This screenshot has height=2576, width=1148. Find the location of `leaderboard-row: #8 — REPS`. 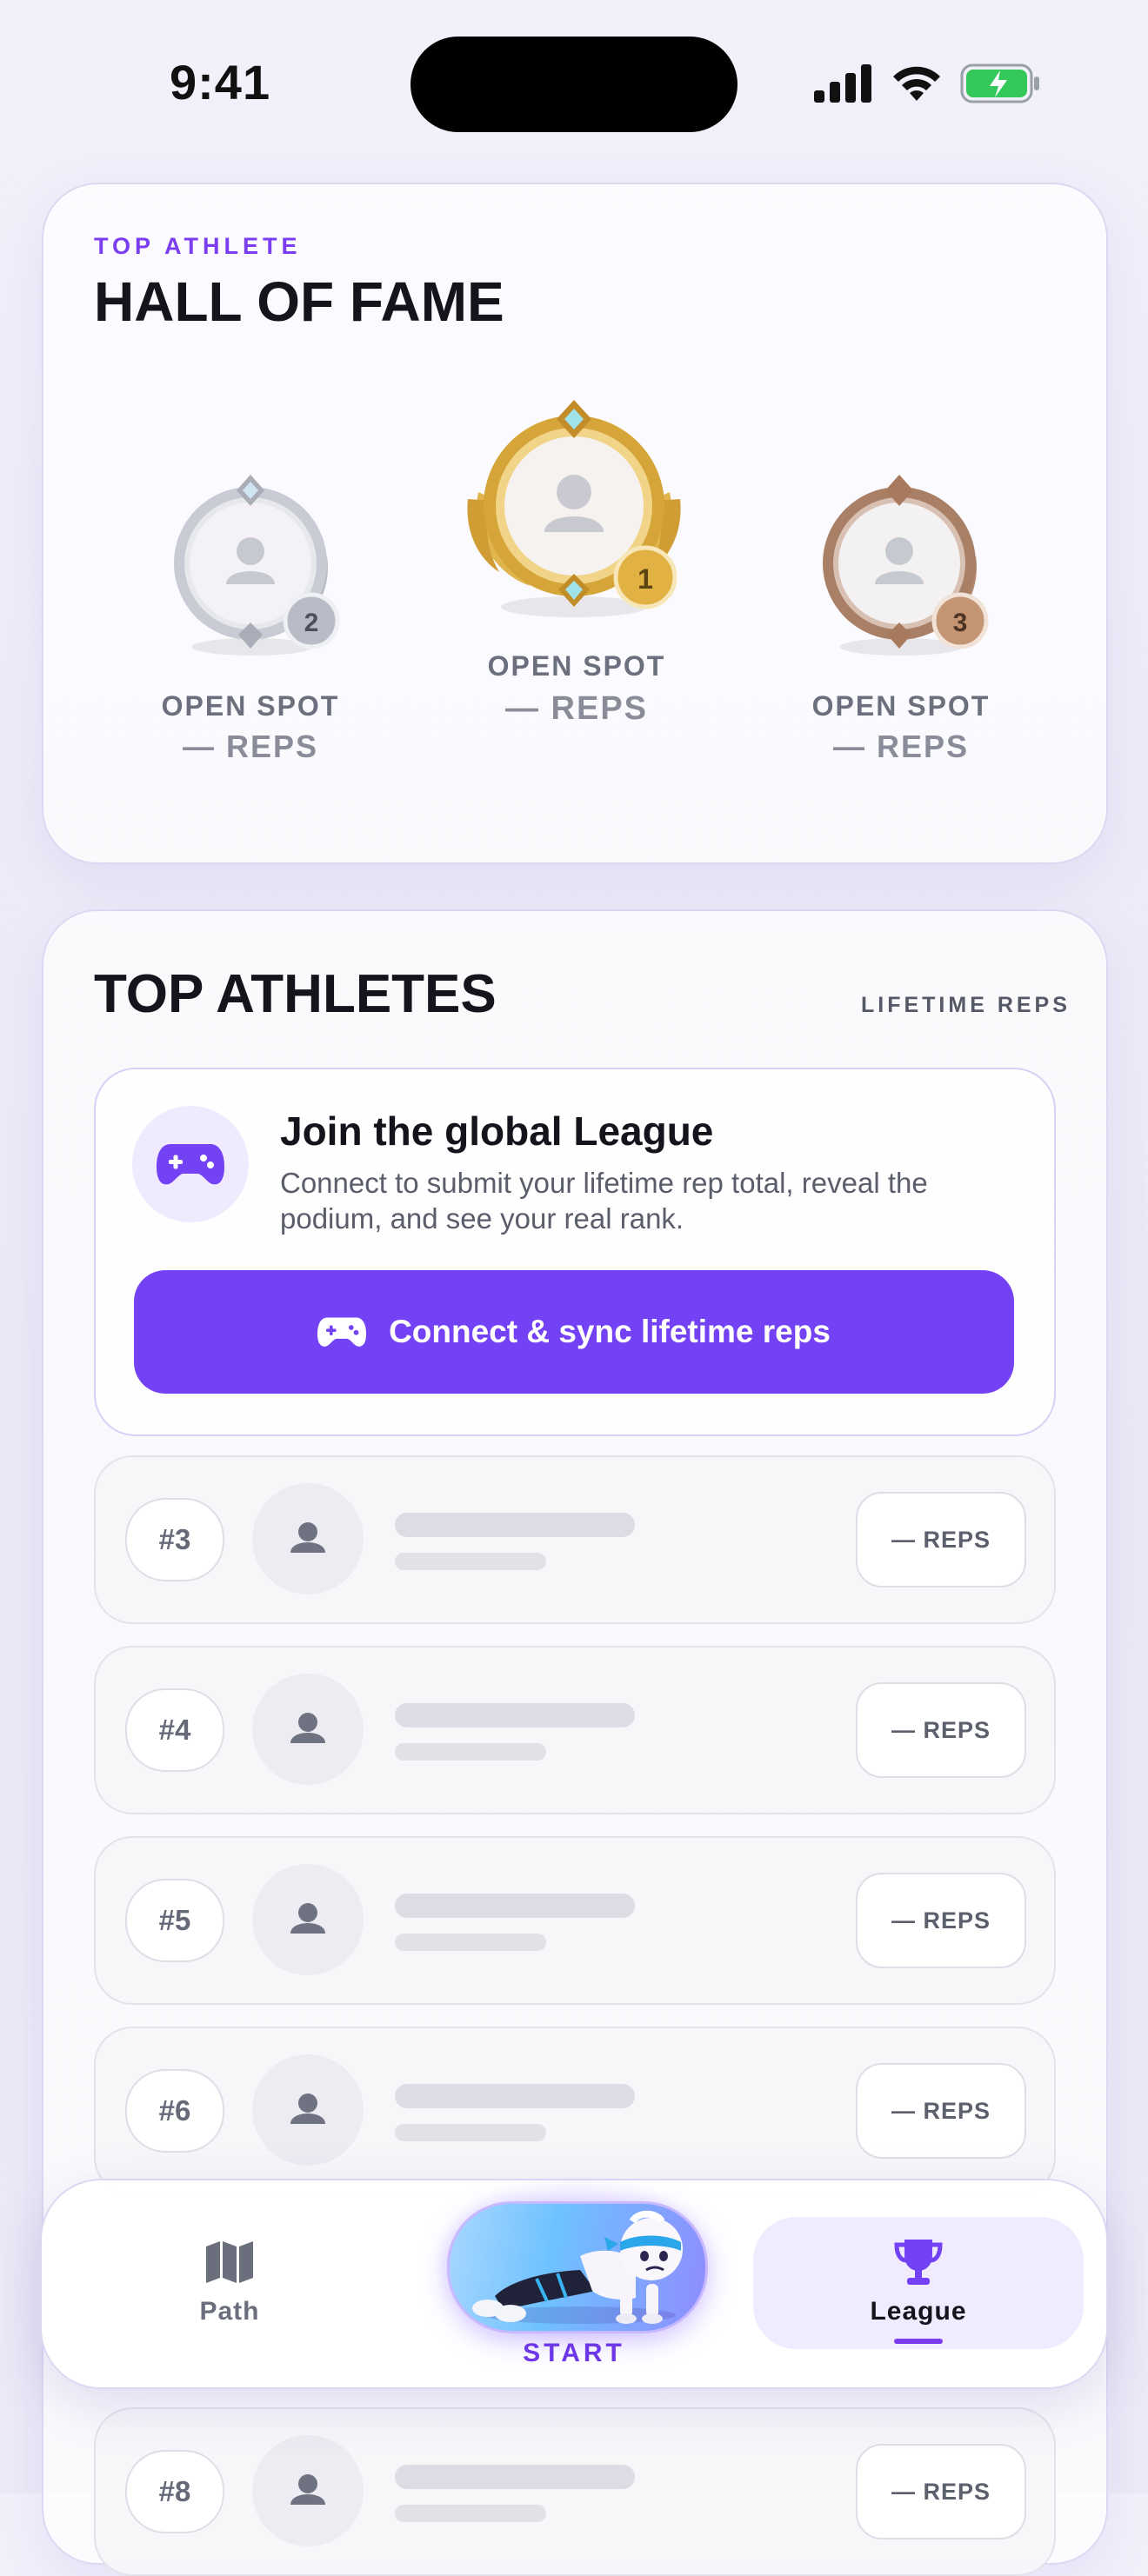

leaderboard-row: #8 — REPS is located at coordinates (575, 2491).